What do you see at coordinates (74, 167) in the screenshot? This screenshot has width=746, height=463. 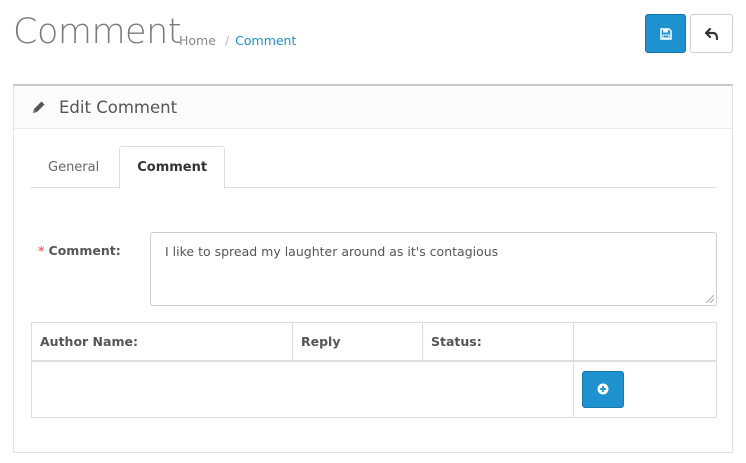 I see `tab-general: General` at bounding box center [74, 167].